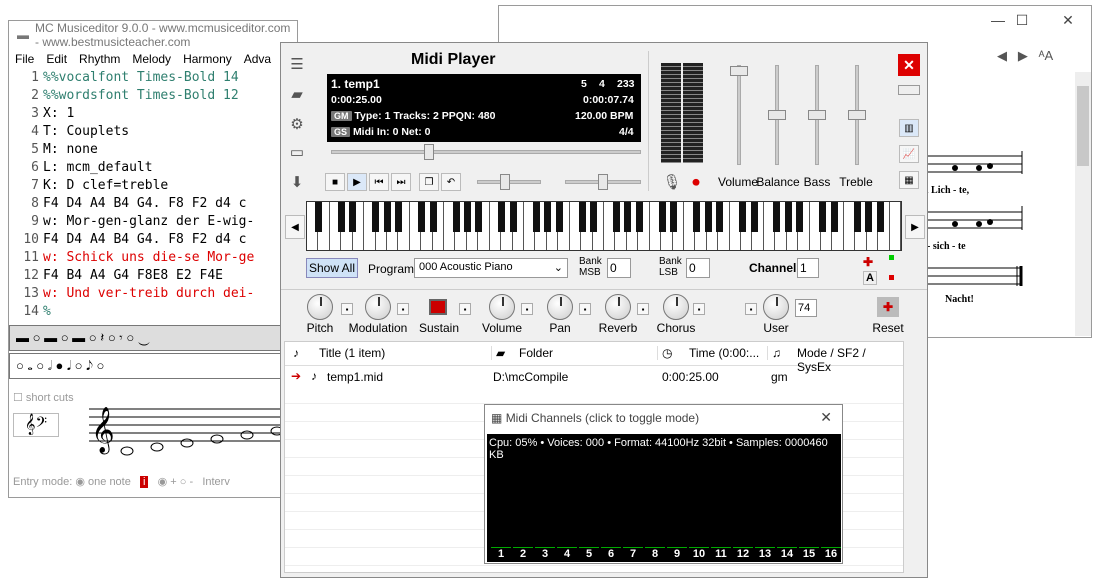 The image size is (1096, 579). Describe the element at coordinates (297, 64) in the screenshot. I see `menu-icon: ☰` at that location.